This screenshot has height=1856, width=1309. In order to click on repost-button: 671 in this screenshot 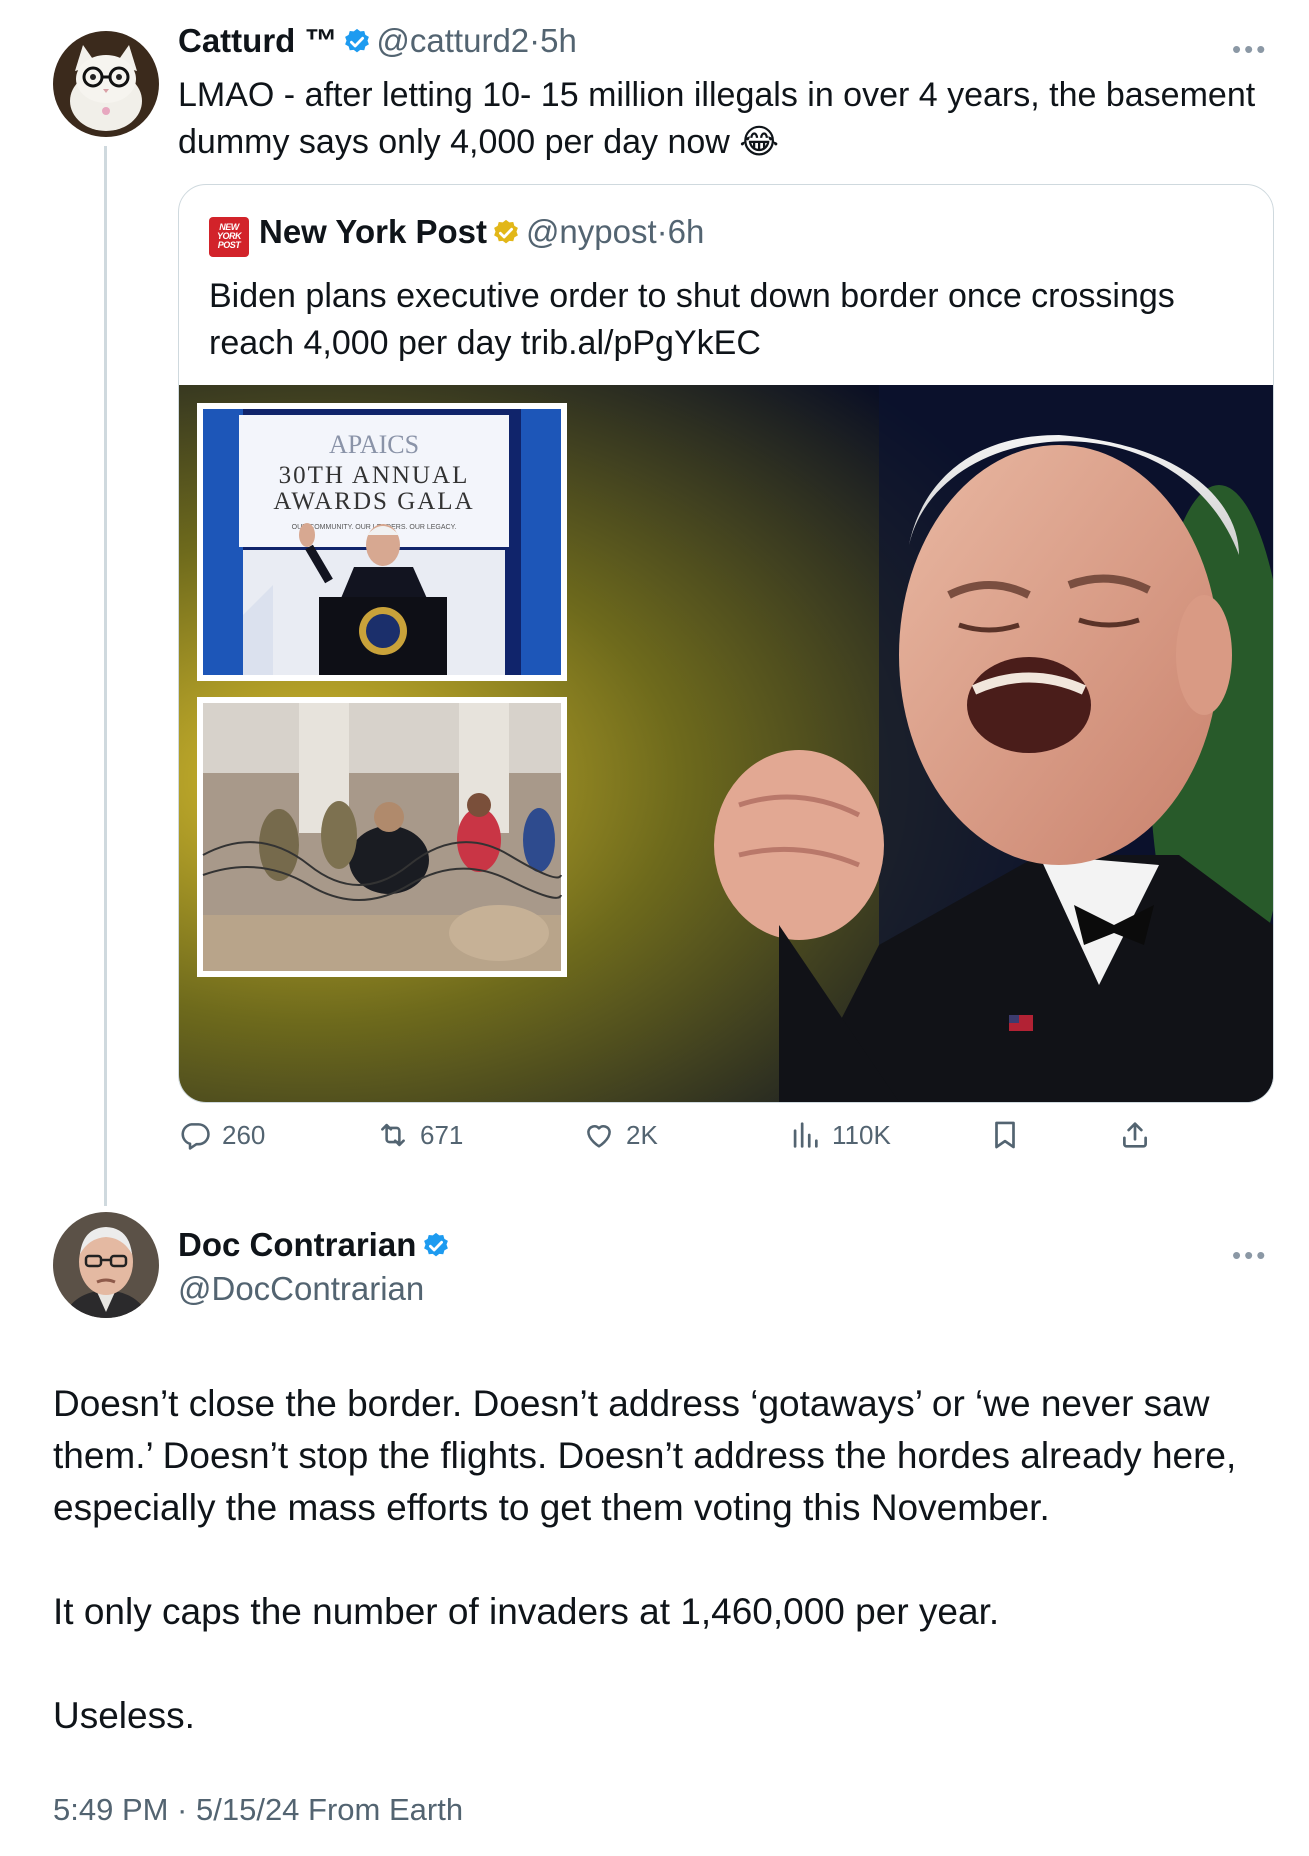, I will do `click(419, 1135)`.